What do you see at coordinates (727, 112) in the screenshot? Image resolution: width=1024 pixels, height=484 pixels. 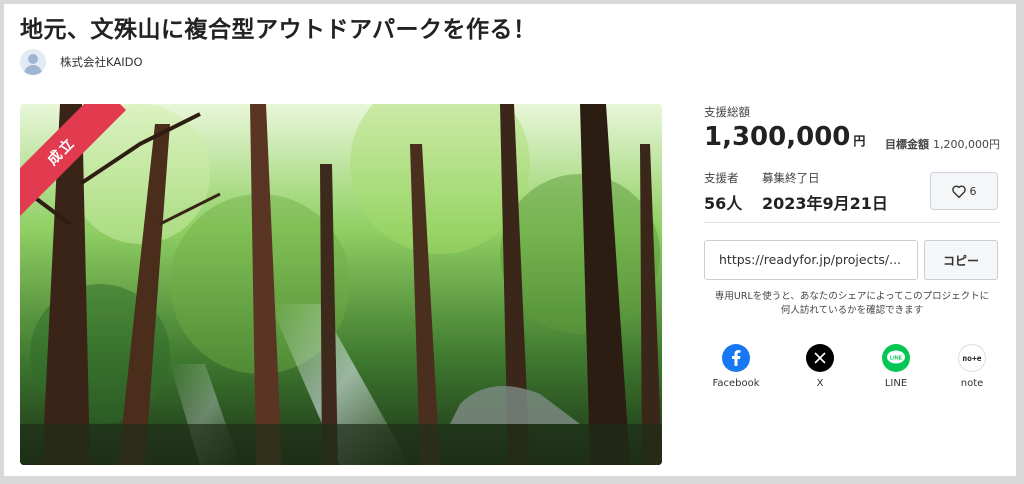 I see `total-label: 支援総額` at bounding box center [727, 112].